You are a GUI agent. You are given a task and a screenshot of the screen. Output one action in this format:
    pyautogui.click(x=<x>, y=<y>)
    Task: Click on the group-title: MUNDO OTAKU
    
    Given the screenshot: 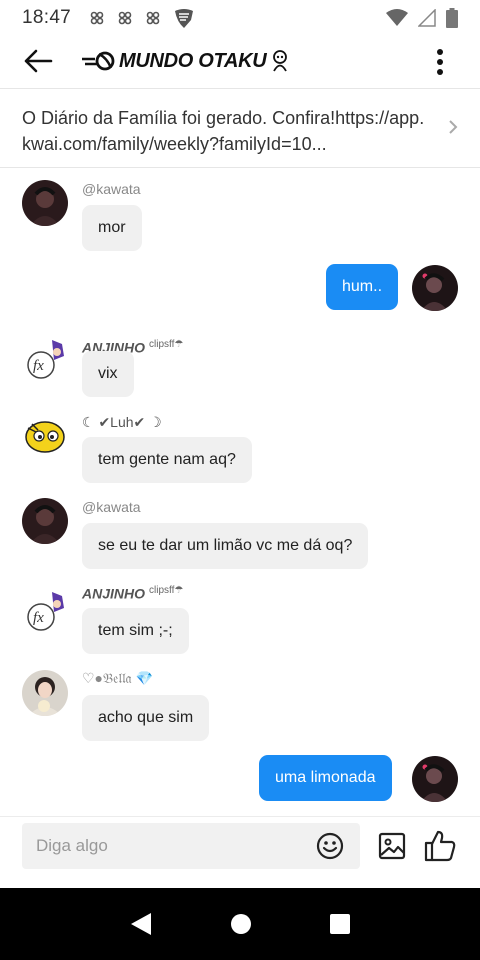 What is the action you would take?
    pyautogui.click(x=185, y=61)
    